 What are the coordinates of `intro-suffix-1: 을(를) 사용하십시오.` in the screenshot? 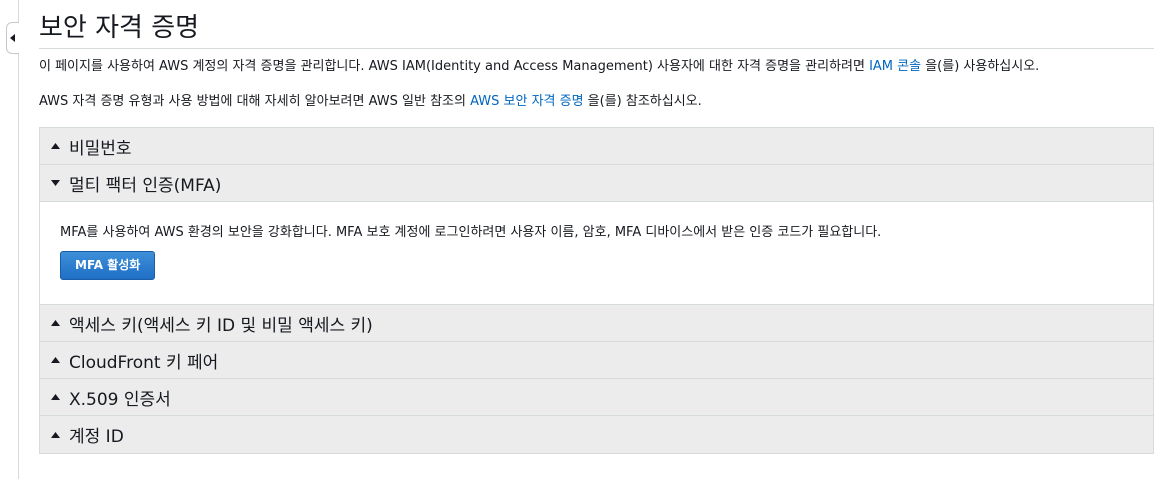 It's located at (980, 66).